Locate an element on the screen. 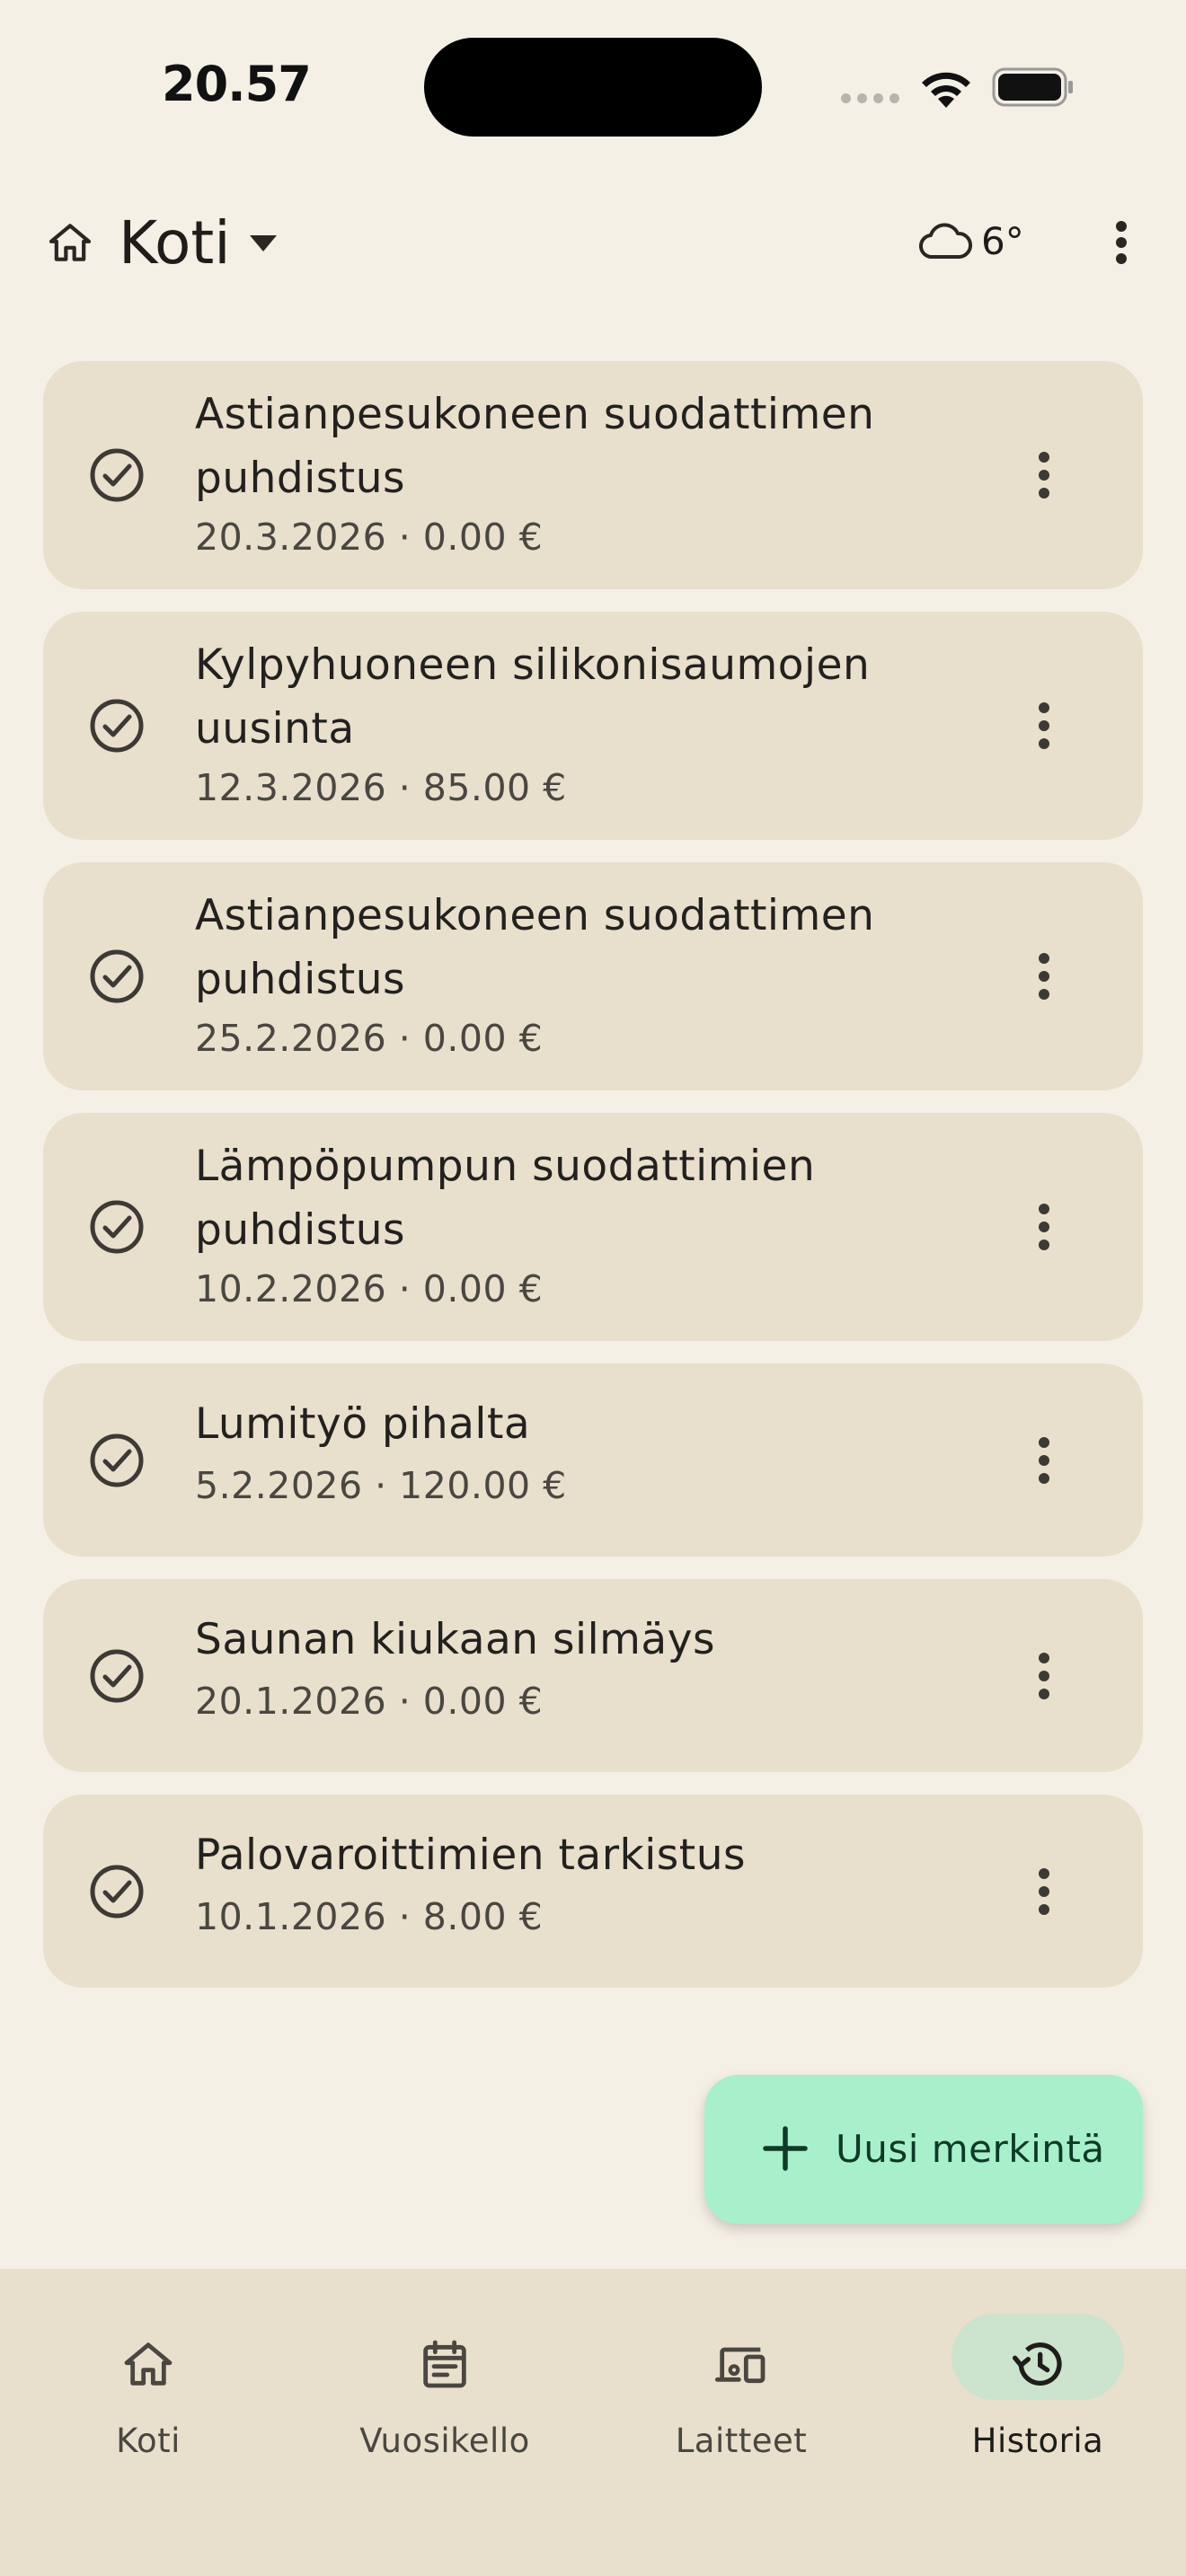  nav-label: Koti is located at coordinates (148, 2441).